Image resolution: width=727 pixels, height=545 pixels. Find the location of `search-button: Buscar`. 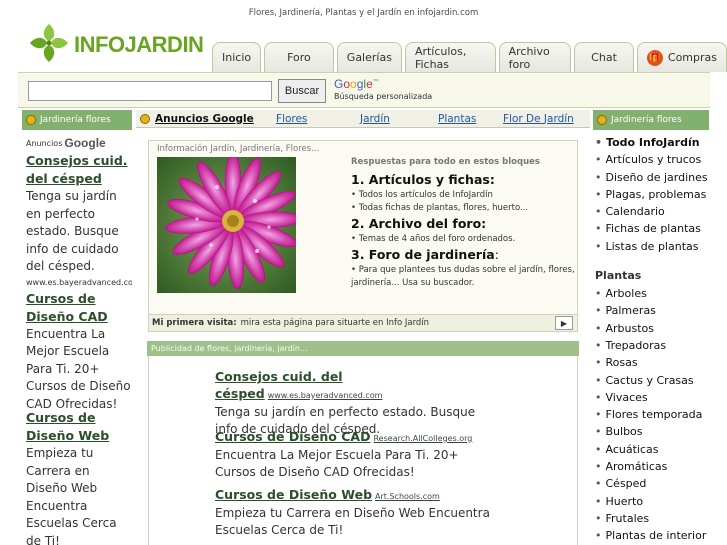

search-button: Buscar is located at coordinates (302, 91).